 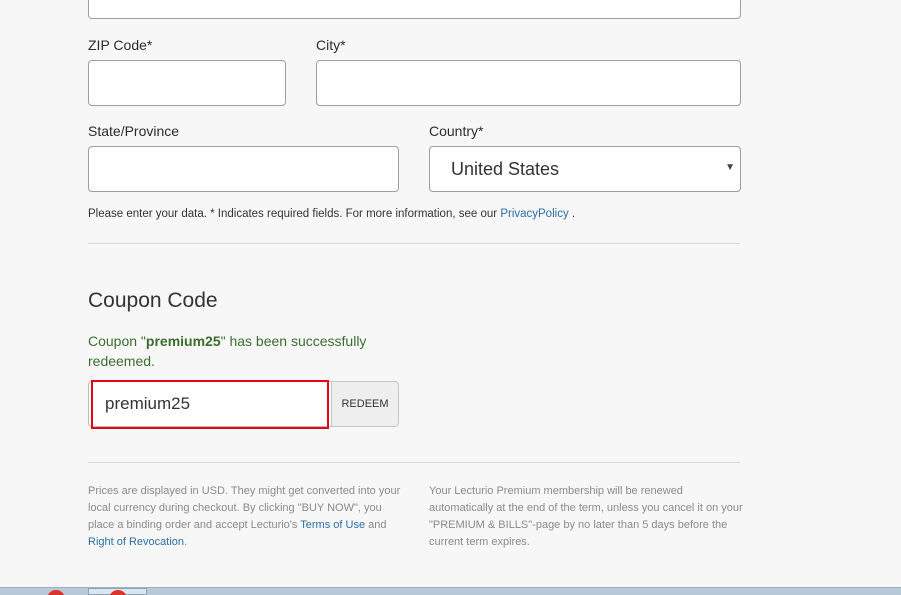 I want to click on country-label: Country*, so click(x=456, y=131).